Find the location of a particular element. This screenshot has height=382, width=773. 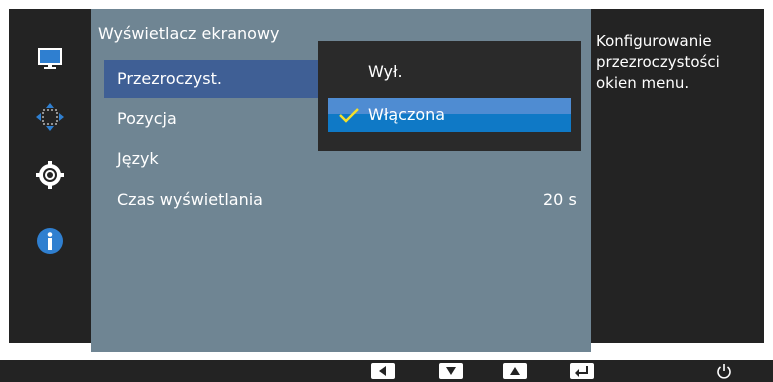

enter-icon is located at coordinates (581, 371).